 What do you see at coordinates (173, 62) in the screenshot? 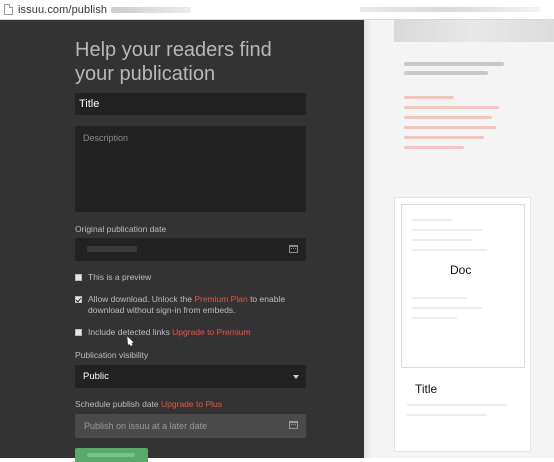
I see `panel-heading: Help your readers find your publication` at bounding box center [173, 62].